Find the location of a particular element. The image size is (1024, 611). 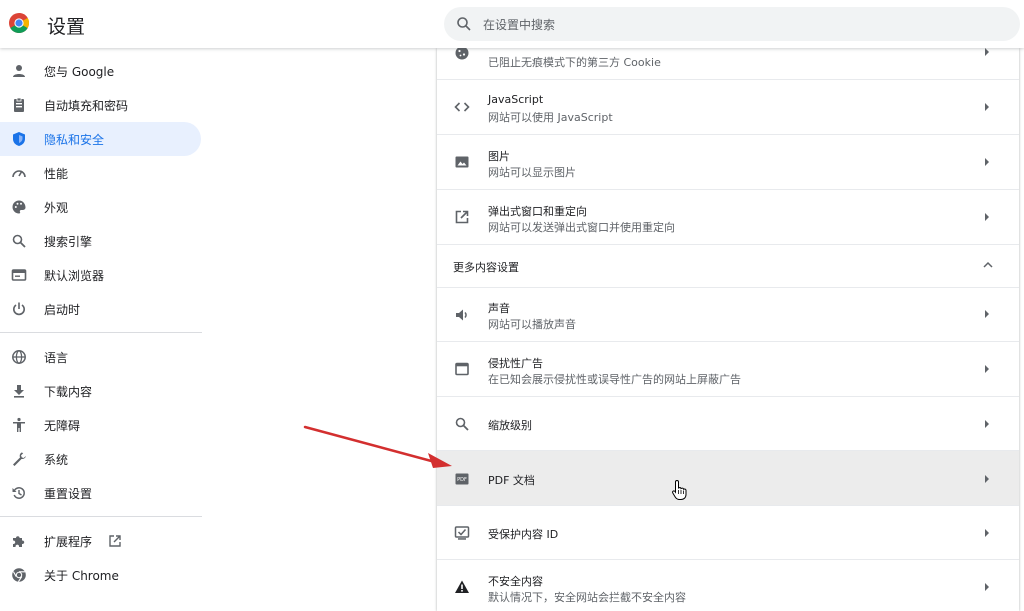

sidebar-item-label: 隐私和安全 is located at coordinates (74, 140).